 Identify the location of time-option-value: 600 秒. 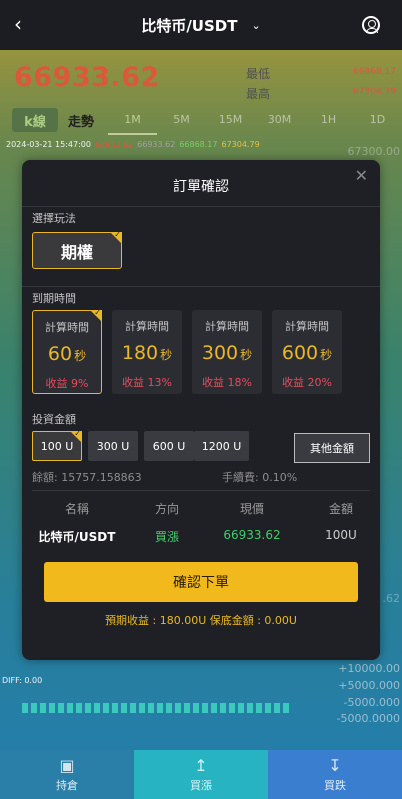
(307, 353).